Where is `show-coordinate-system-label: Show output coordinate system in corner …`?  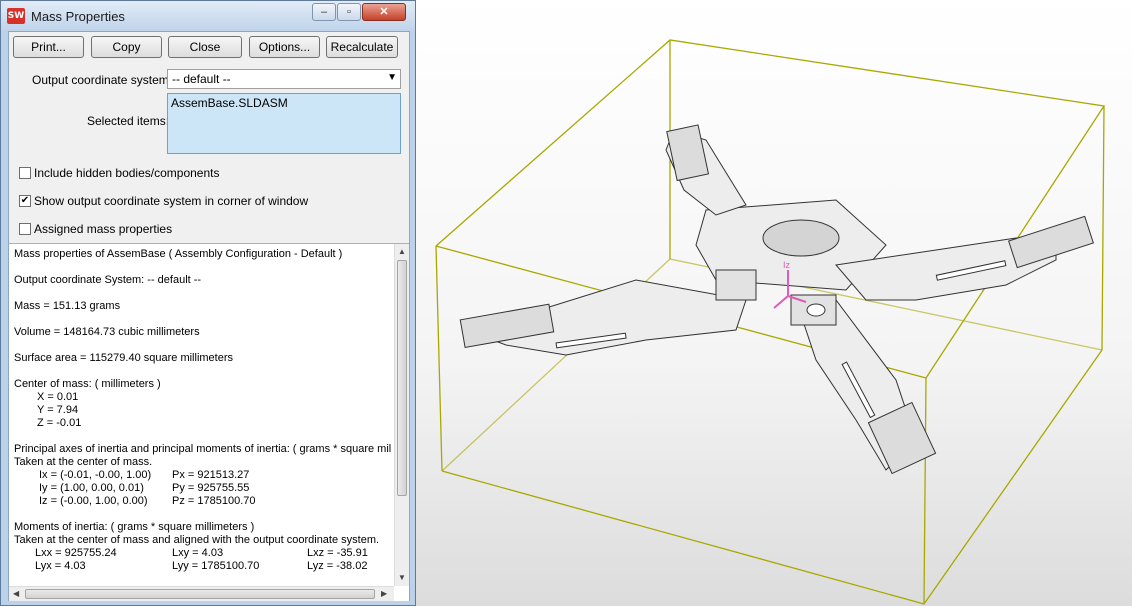 show-coordinate-system-label: Show output coordinate system in corner … is located at coordinates (171, 201).